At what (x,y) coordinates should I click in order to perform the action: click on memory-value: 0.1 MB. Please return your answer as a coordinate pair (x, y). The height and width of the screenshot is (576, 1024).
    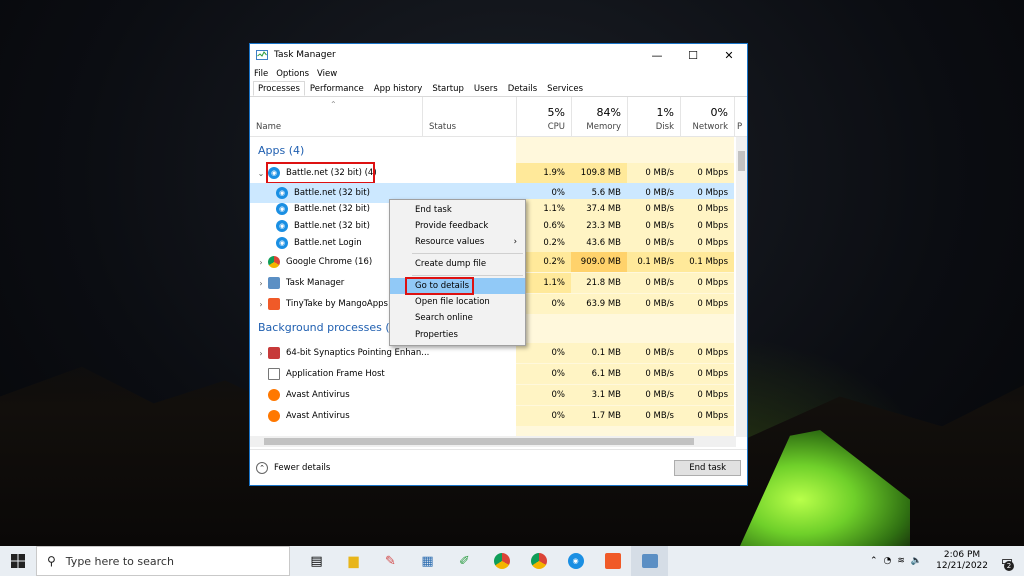
    Looking at the image, I should click on (599, 353).